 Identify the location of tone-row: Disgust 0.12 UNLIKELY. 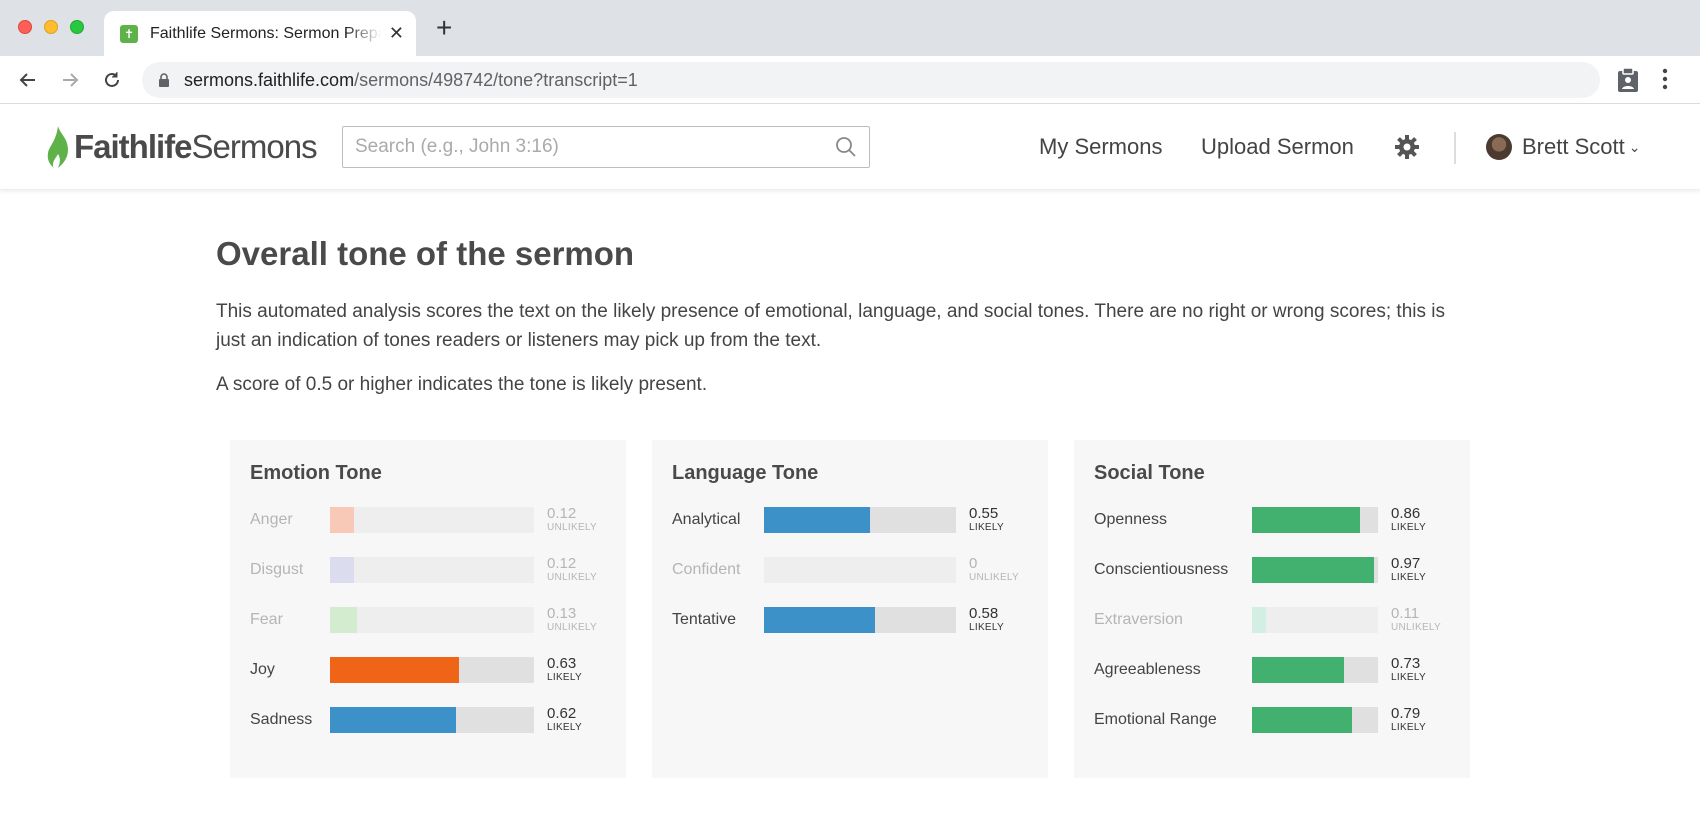
(428, 570).